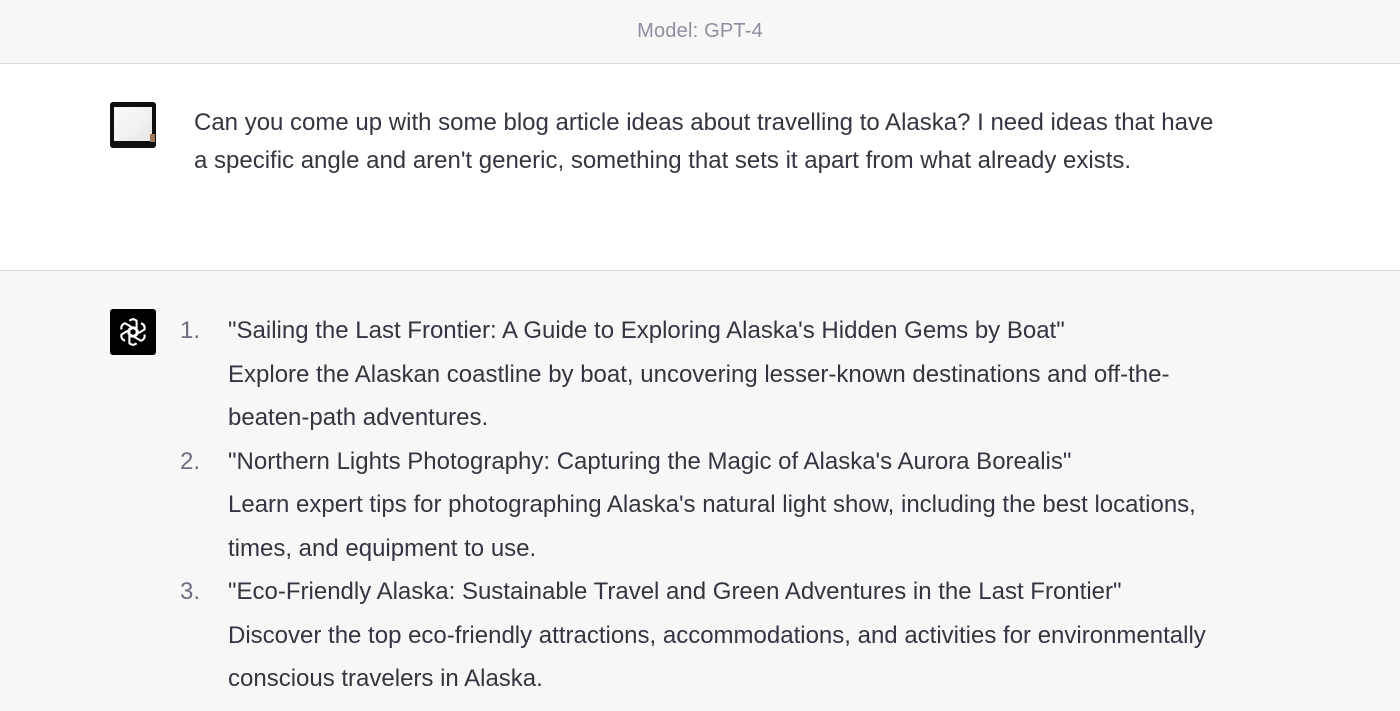 This screenshot has width=1400, height=711. I want to click on openai-logo-icon, so click(133, 332).